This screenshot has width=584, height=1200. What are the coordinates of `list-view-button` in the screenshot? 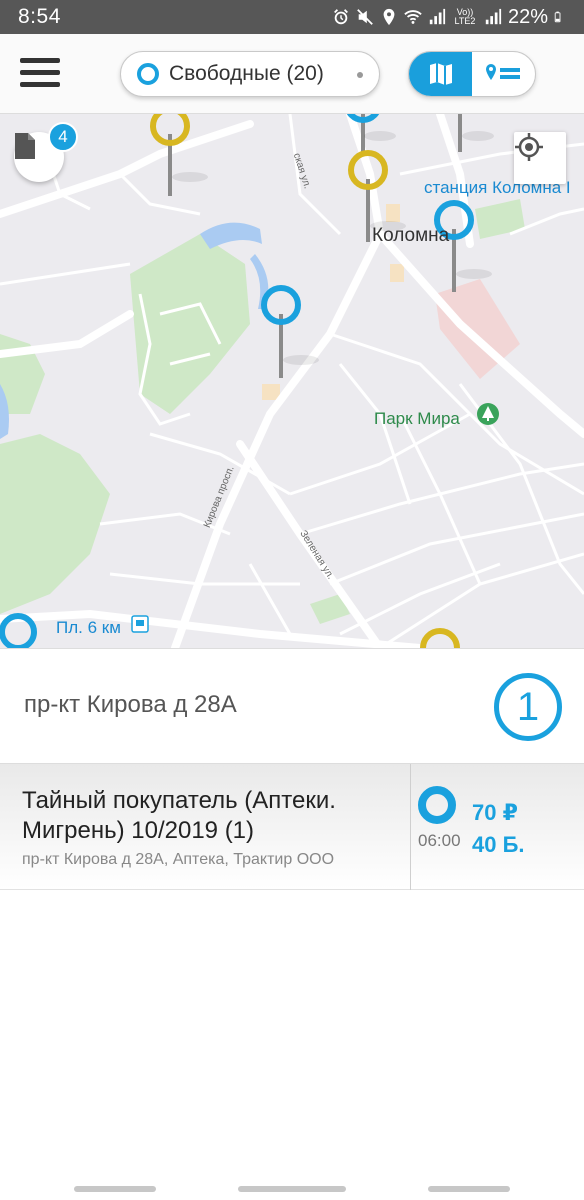 It's located at (503, 74).